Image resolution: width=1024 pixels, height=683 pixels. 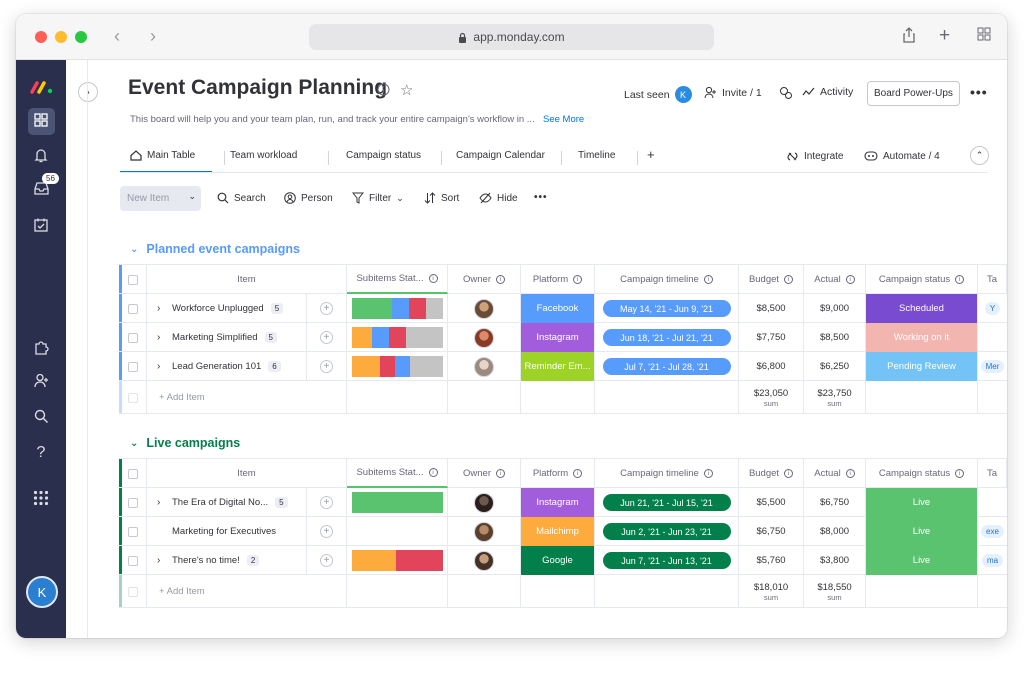 I want to click on tab-timeline: Timeline, so click(x=596, y=155).